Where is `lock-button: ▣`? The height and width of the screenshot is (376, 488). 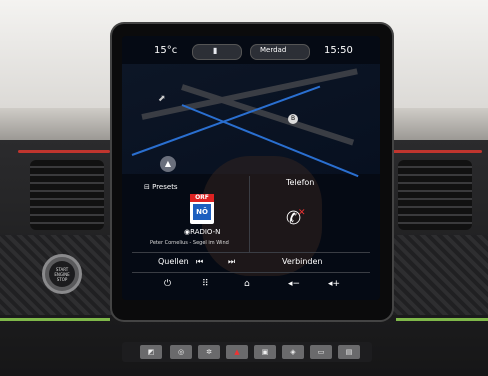
lock-button: ▣ is located at coordinates (265, 352).